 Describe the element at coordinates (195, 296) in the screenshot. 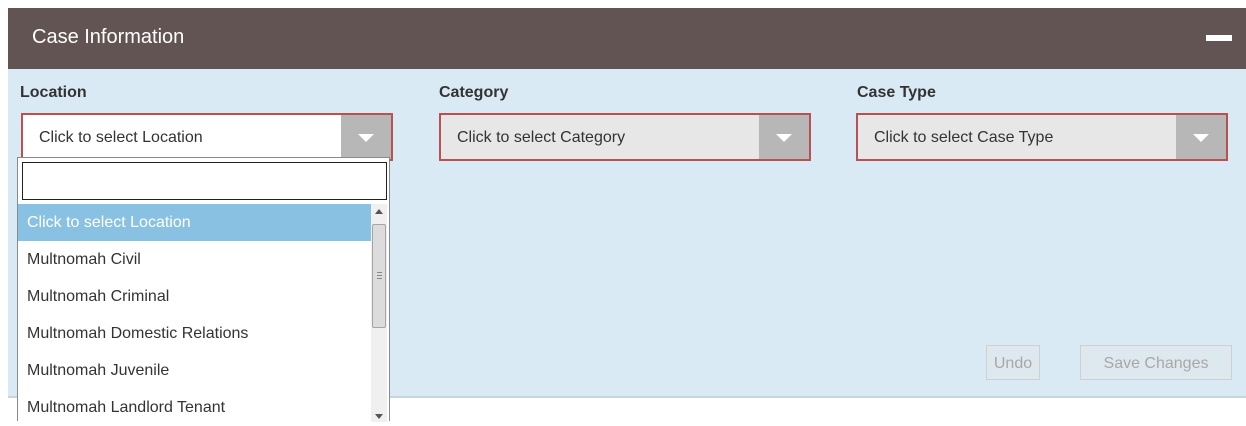

I see `list-item: Multnomah Criminal` at that location.